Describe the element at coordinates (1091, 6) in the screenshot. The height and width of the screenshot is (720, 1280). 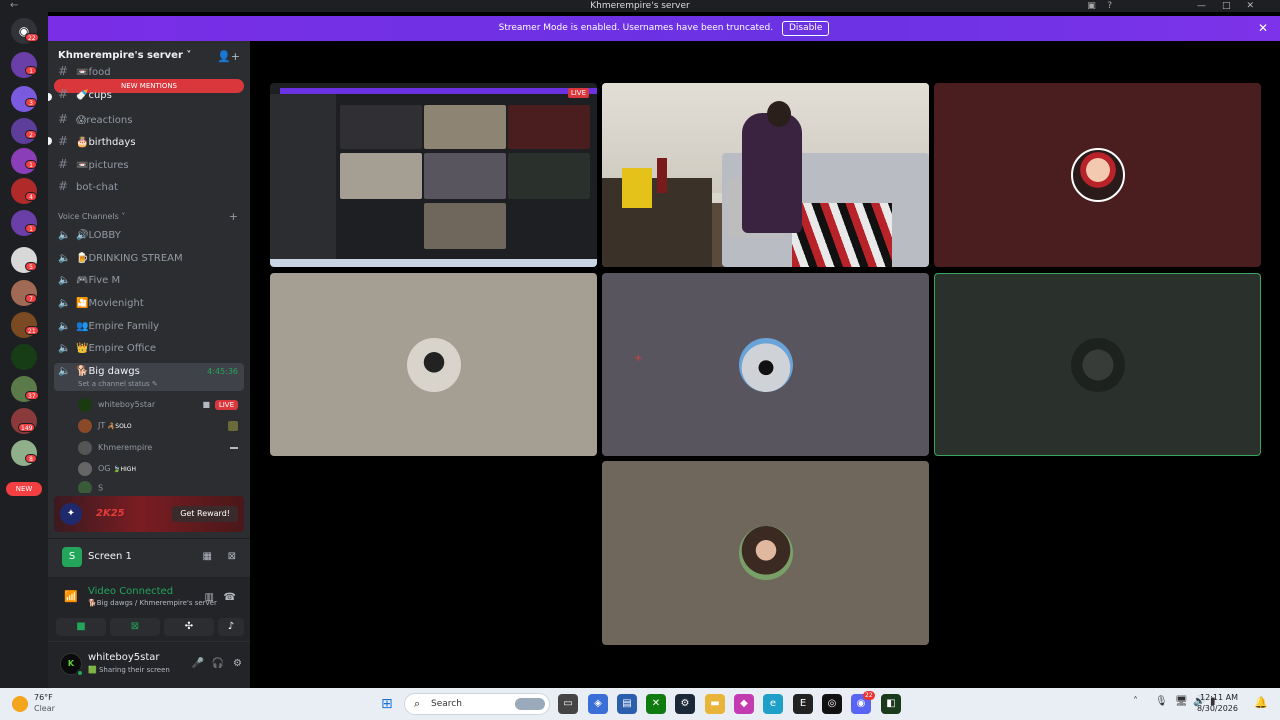
I see `inbox-icon: ▣` at that location.